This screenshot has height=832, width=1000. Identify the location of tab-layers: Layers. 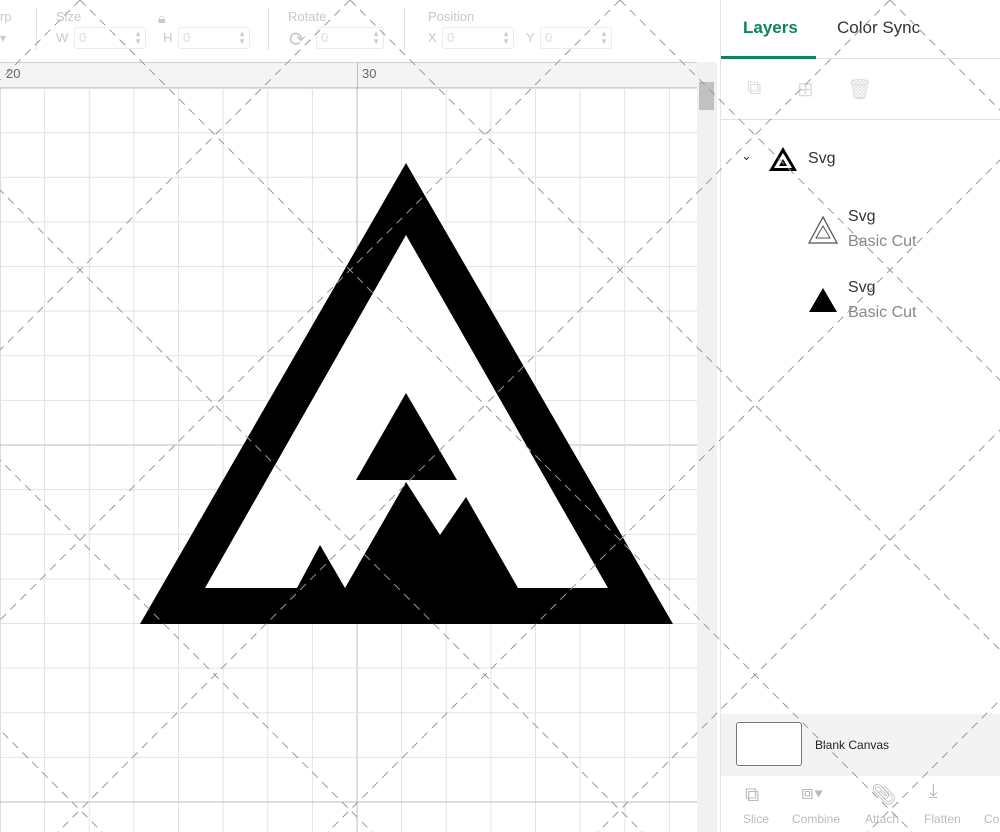
(770, 28).